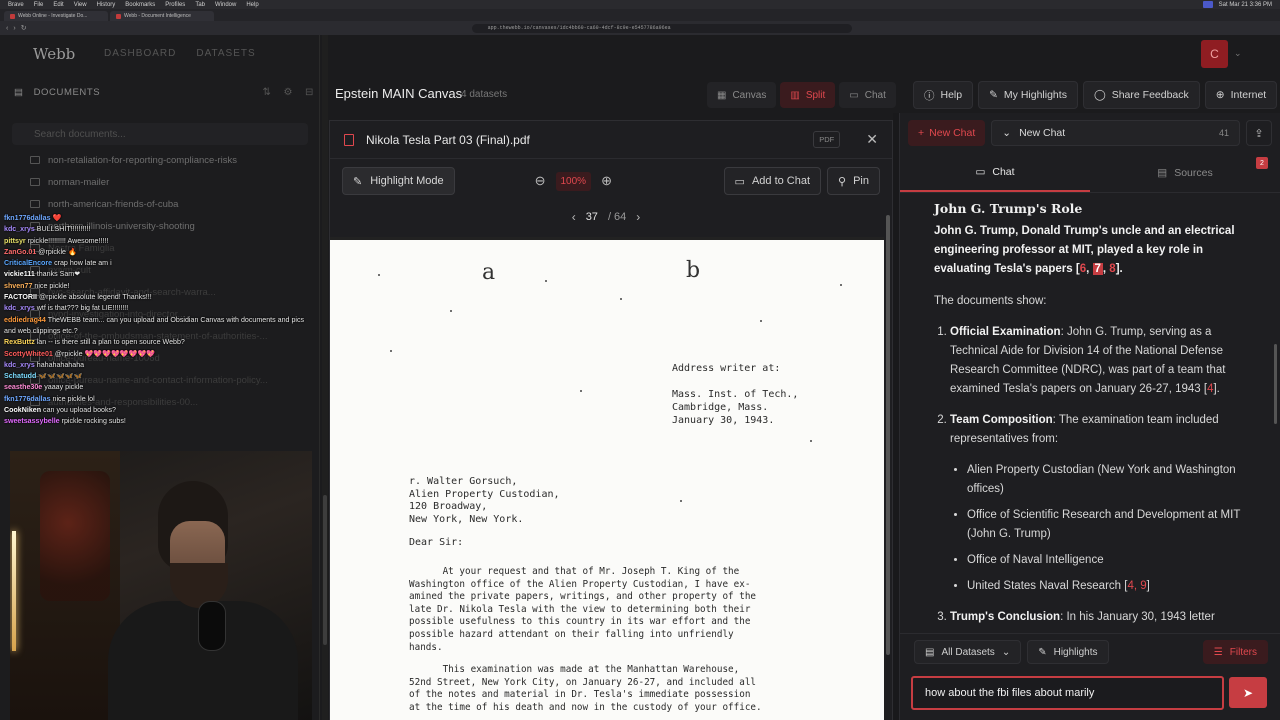 The height and width of the screenshot is (720, 1280). I want to click on menu-item: History, so click(106, 5).